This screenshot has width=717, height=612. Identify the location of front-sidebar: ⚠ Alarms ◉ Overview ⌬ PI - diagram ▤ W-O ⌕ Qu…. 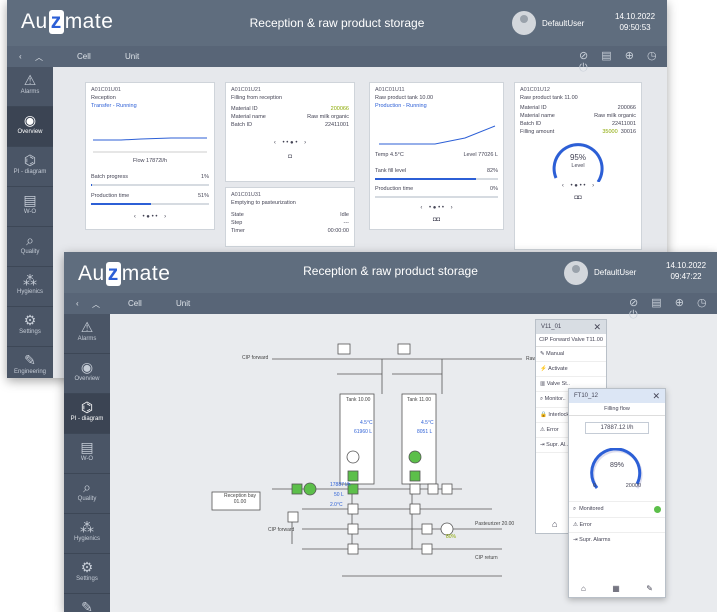
(87, 463).